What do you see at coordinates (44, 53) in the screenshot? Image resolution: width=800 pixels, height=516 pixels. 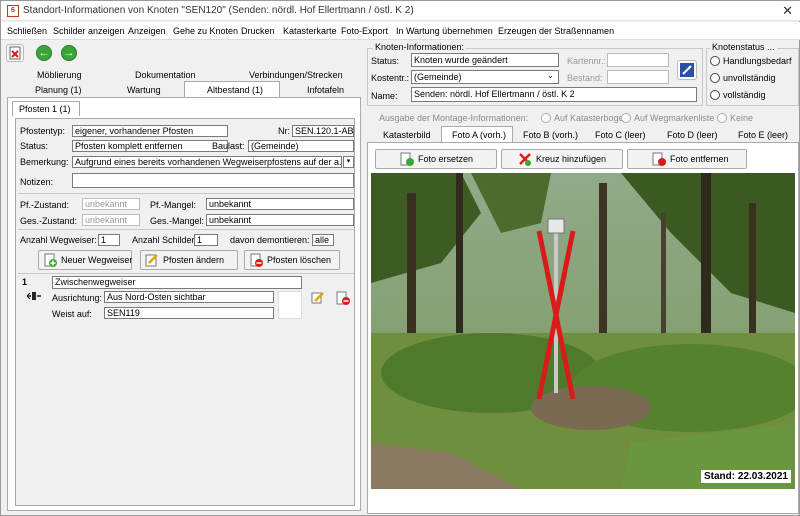 I see `back-arrow-icon: ←` at bounding box center [44, 53].